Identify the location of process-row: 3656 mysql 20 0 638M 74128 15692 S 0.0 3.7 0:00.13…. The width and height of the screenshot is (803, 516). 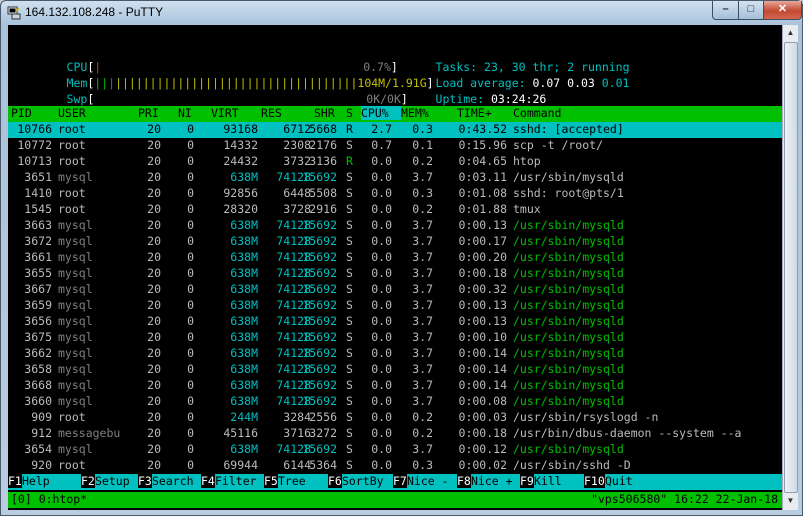
(395, 322).